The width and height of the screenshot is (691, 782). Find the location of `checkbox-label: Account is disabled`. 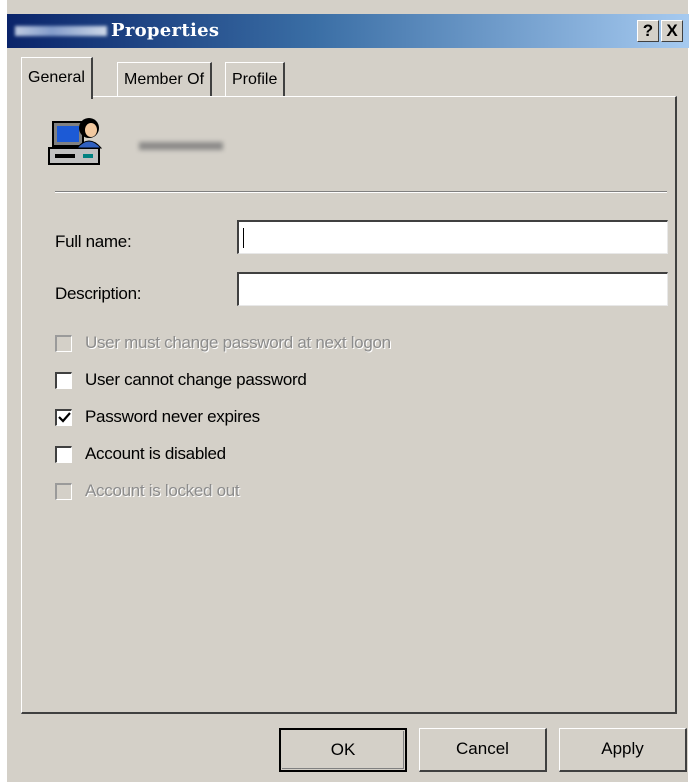

checkbox-label: Account is disabled is located at coordinates (155, 453).